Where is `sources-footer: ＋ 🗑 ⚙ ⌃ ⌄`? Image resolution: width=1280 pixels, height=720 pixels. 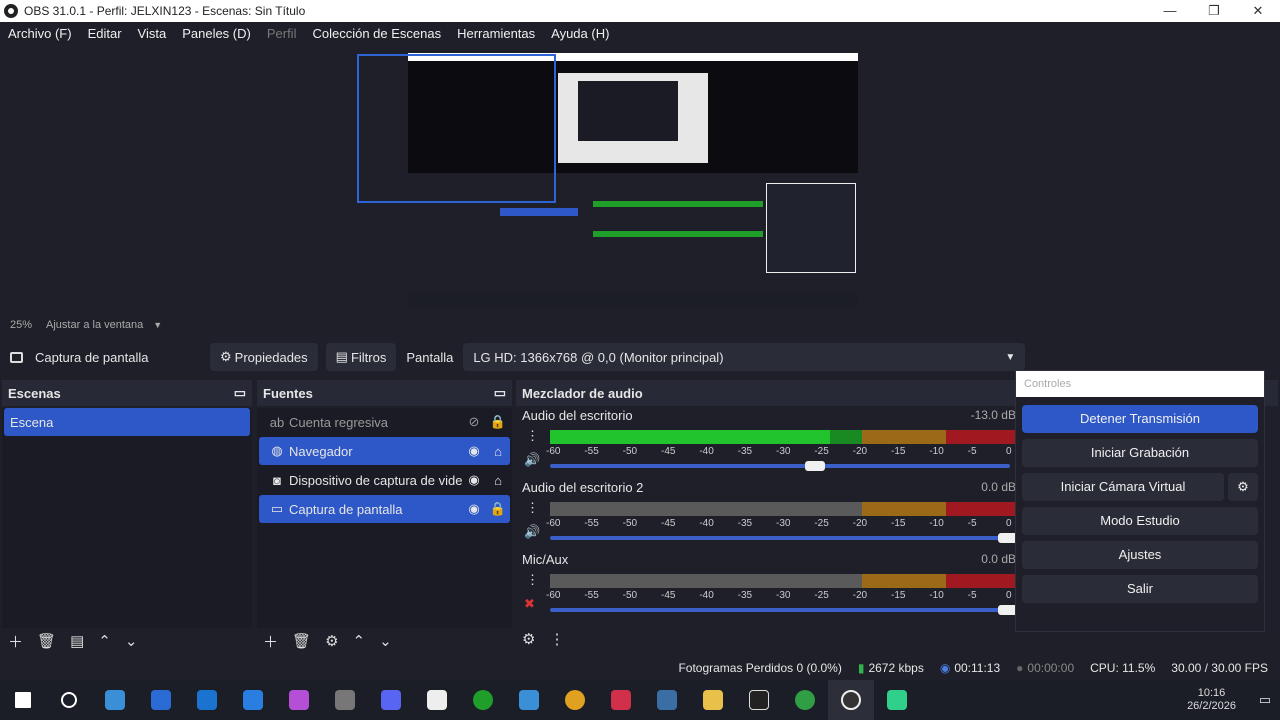
sources-footer: ＋ 🗑 ⚙ ⌃ ⌄ is located at coordinates (384, 641).